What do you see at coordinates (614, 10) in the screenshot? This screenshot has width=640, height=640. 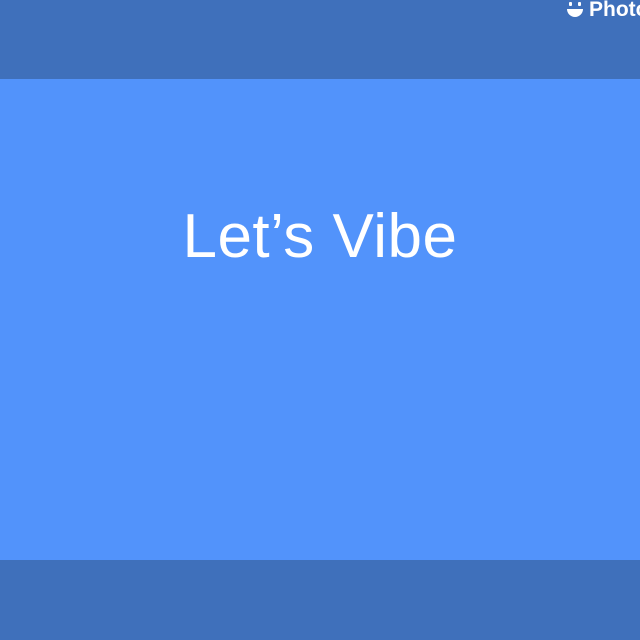 I see `watermark-text: Photo` at bounding box center [614, 10].